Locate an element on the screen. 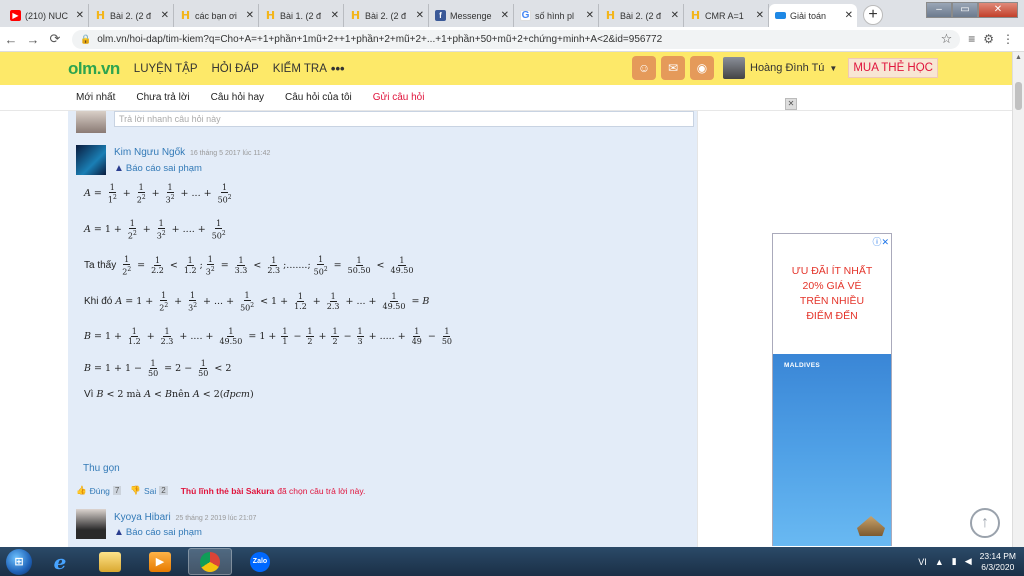 Image resolution: width=1024 pixels, height=576 pixels. minimize-button: – is located at coordinates (939, 10).